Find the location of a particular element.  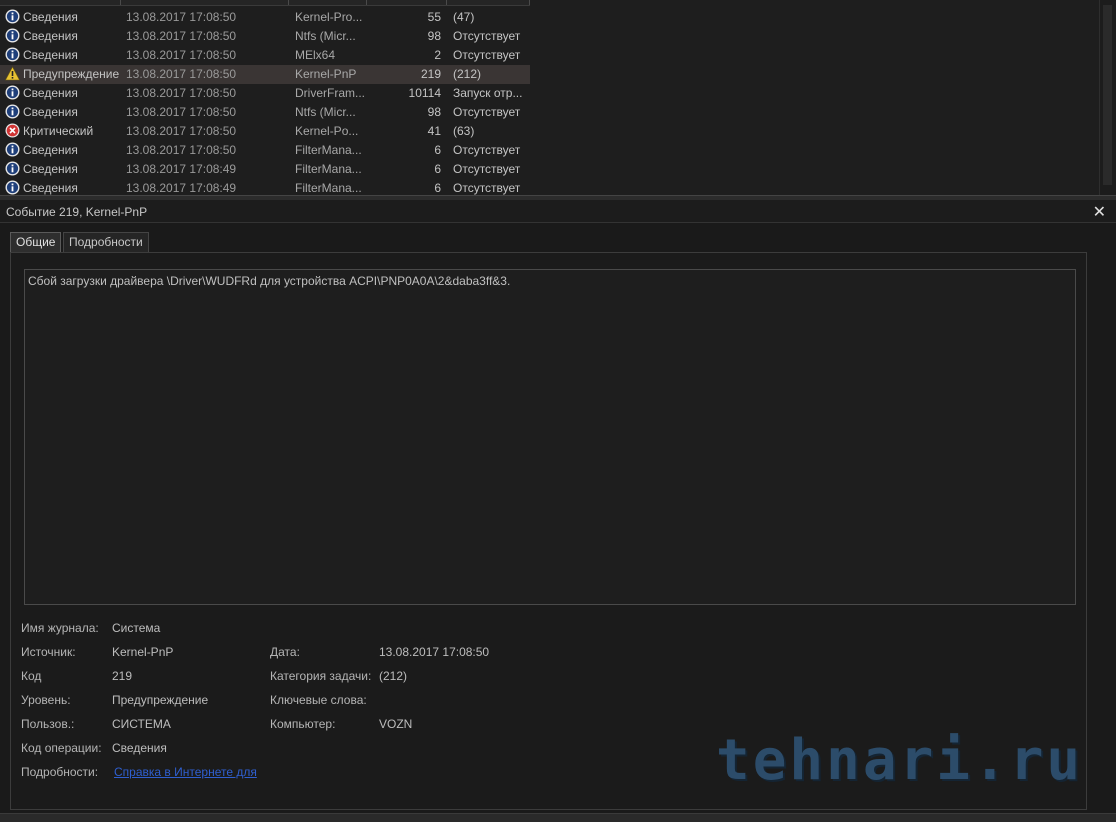

close-icon: ✕ is located at coordinates (1099, 212).